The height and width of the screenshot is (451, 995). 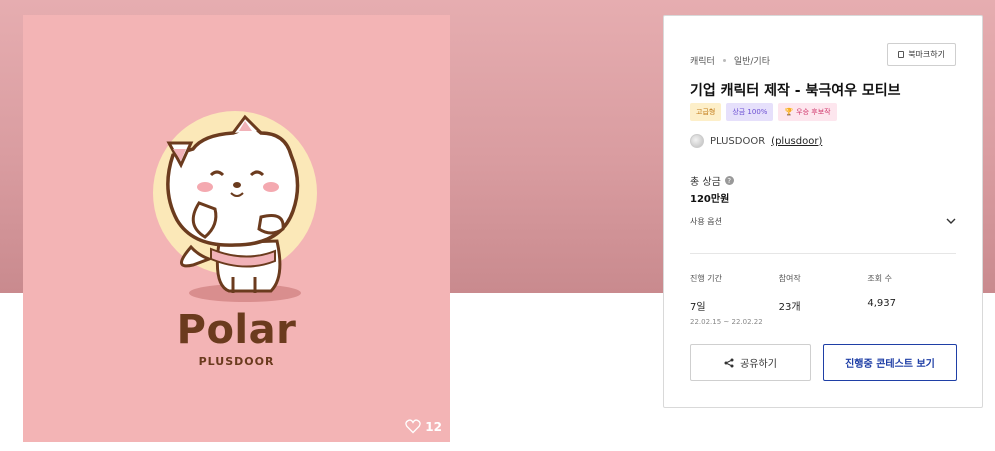 What do you see at coordinates (710, 199) in the screenshot?
I see `prize-value: 120만원` at bounding box center [710, 199].